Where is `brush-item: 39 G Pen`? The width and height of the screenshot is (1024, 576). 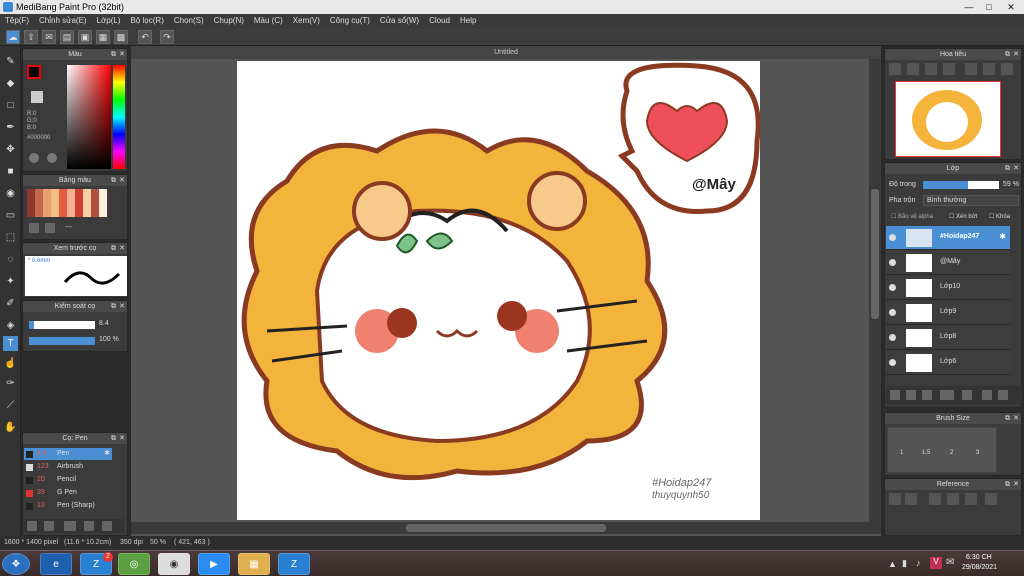 brush-item: 39 G Pen is located at coordinates (68, 493).